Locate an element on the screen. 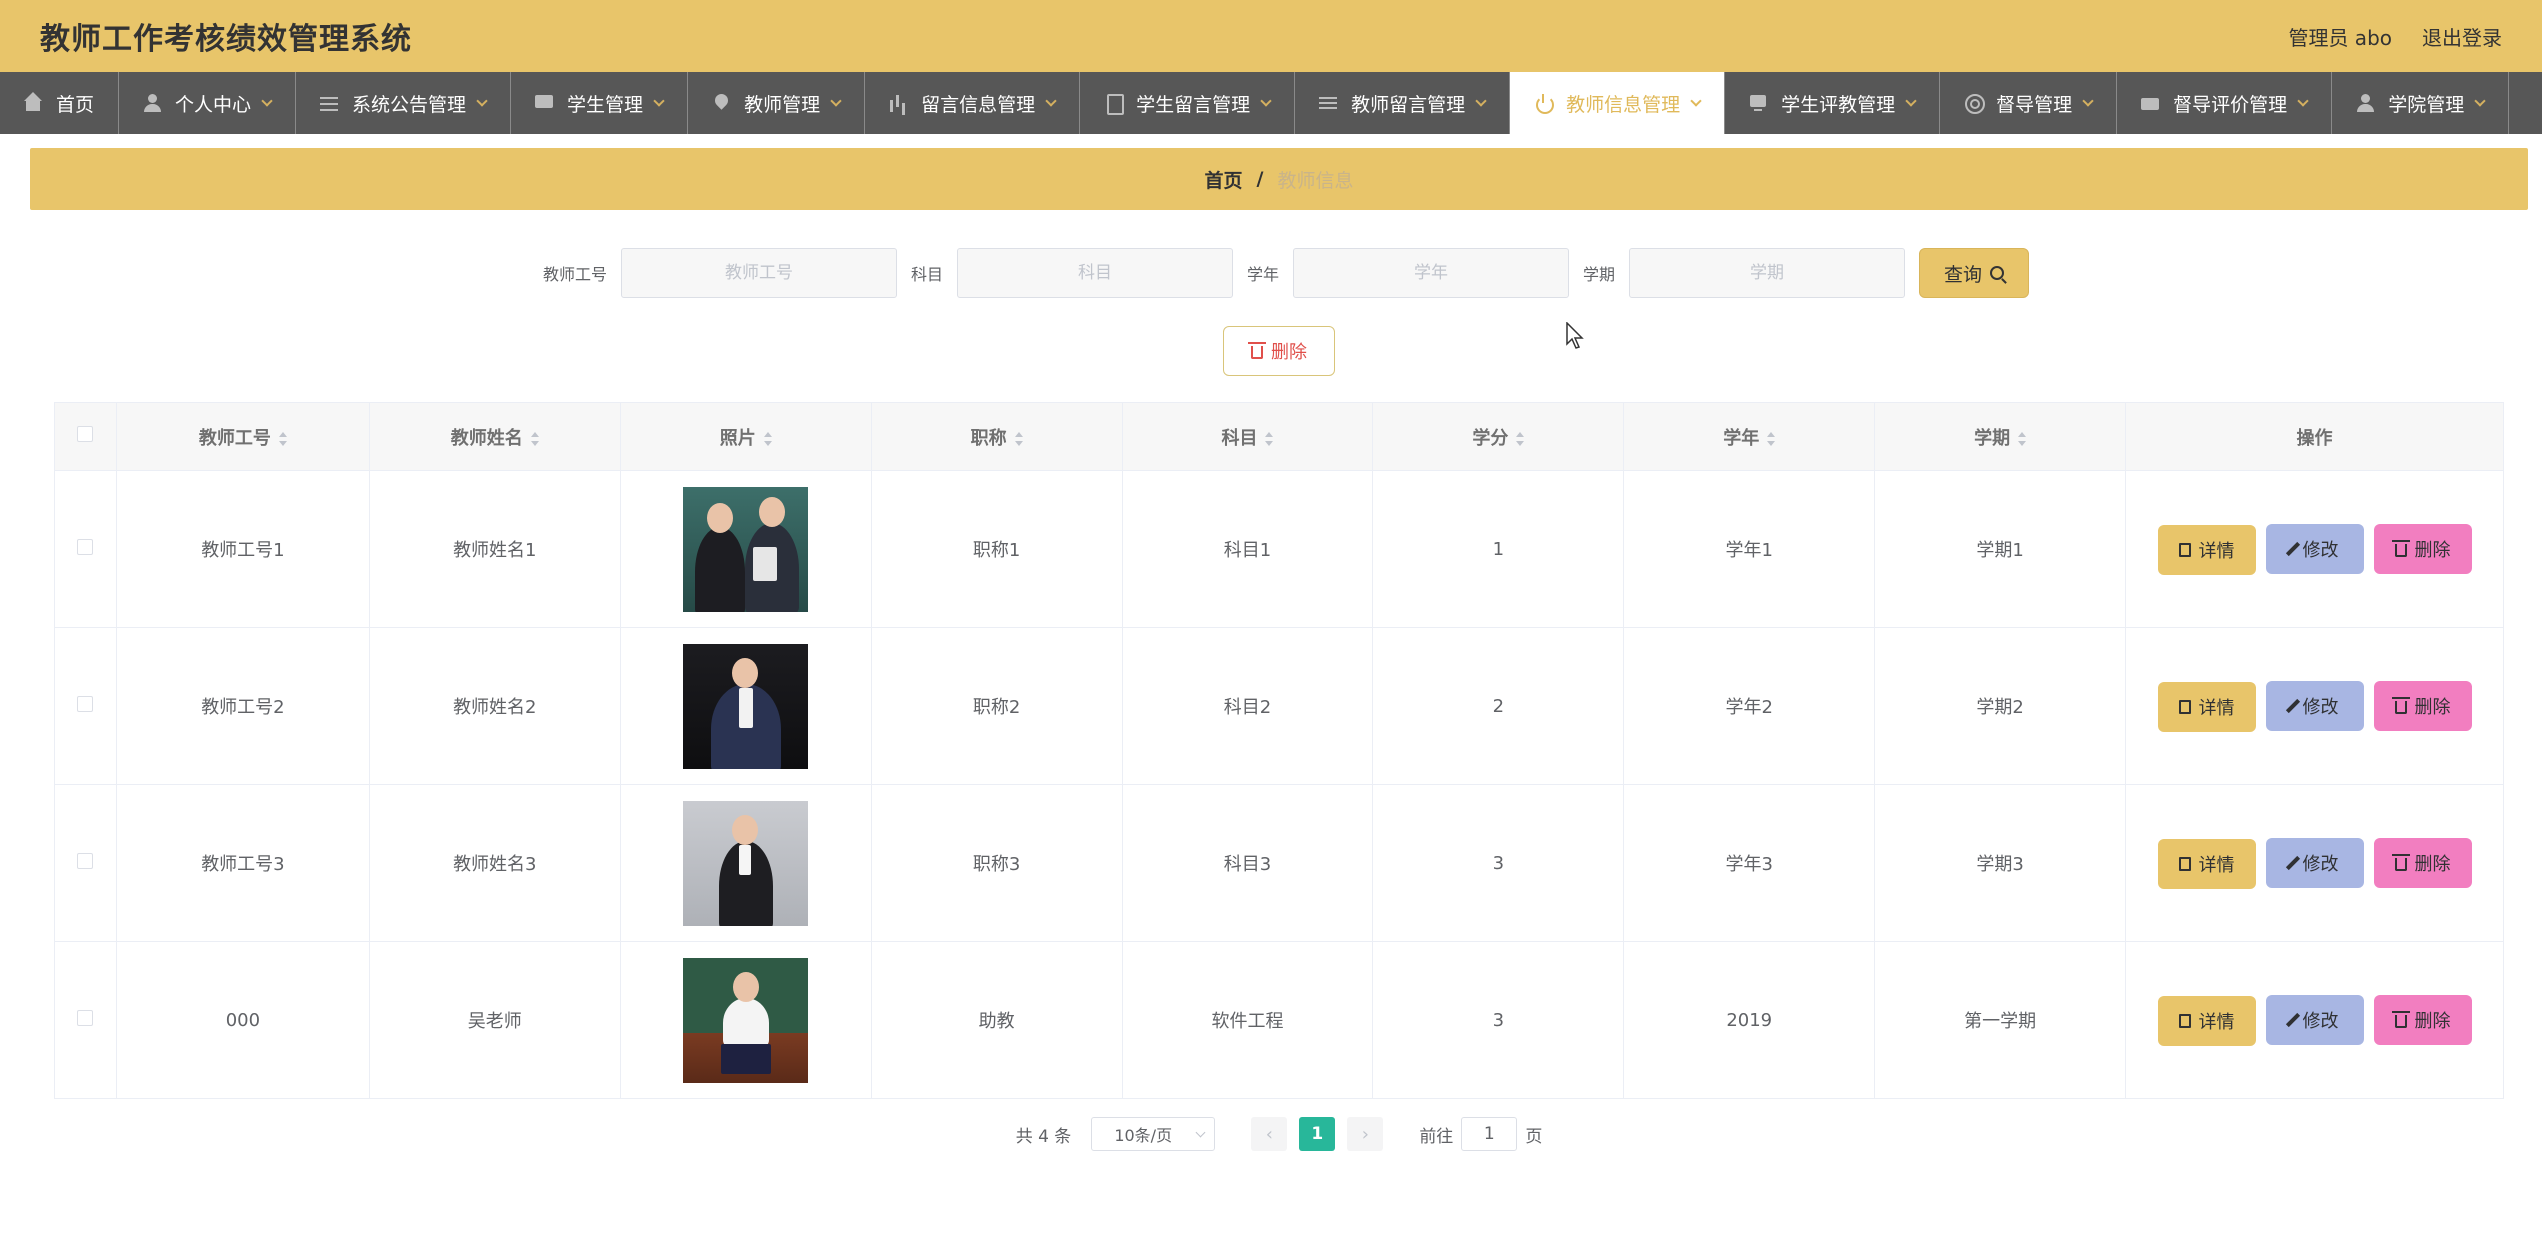 The height and width of the screenshot is (1254, 2542). column-header-teacher-id: 教师工号 is located at coordinates (242, 436).